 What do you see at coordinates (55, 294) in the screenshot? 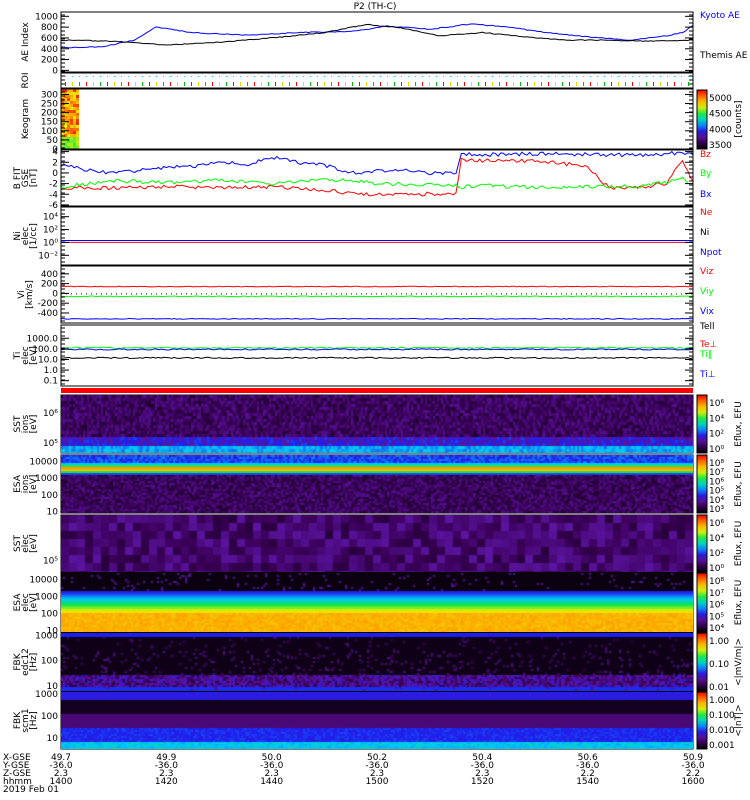
I see `y-tick-label: 0` at bounding box center [55, 294].